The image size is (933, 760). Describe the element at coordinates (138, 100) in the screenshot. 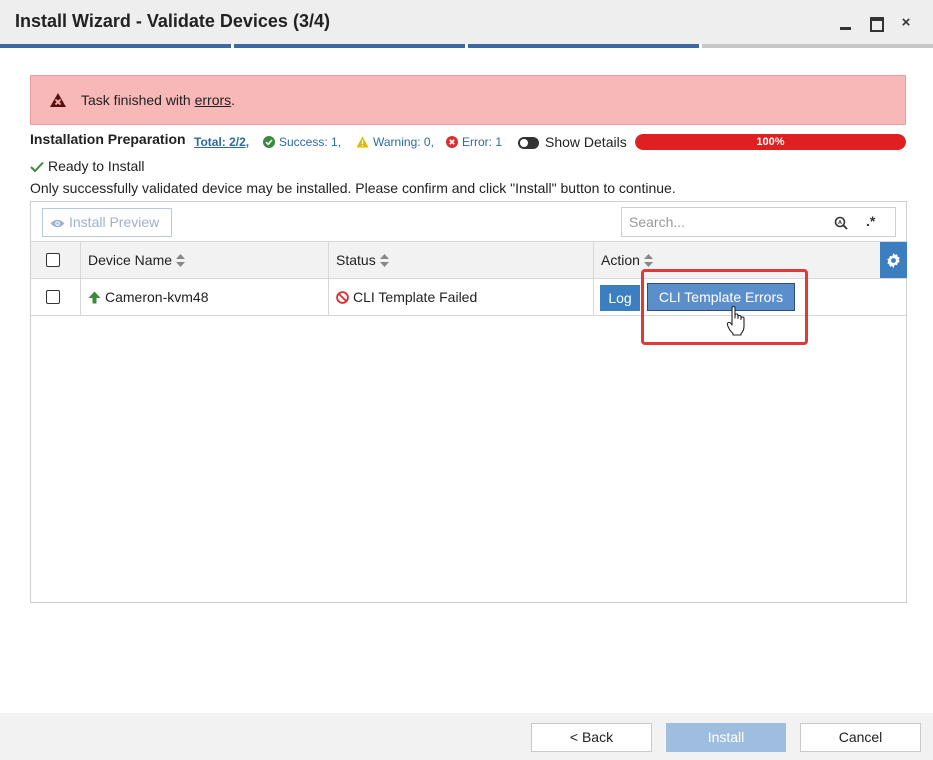

I see `alert-prefix: Task finished with` at that location.